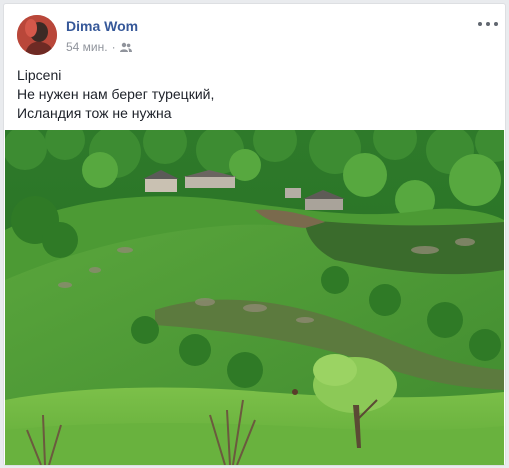 Image resolution: width=509 pixels, height=468 pixels. What do you see at coordinates (125, 47) in the screenshot?
I see `friends-icon` at bounding box center [125, 47].